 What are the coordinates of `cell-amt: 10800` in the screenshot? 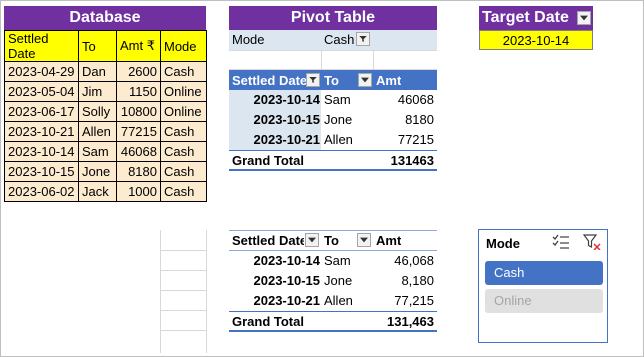 It's located at (138, 111).